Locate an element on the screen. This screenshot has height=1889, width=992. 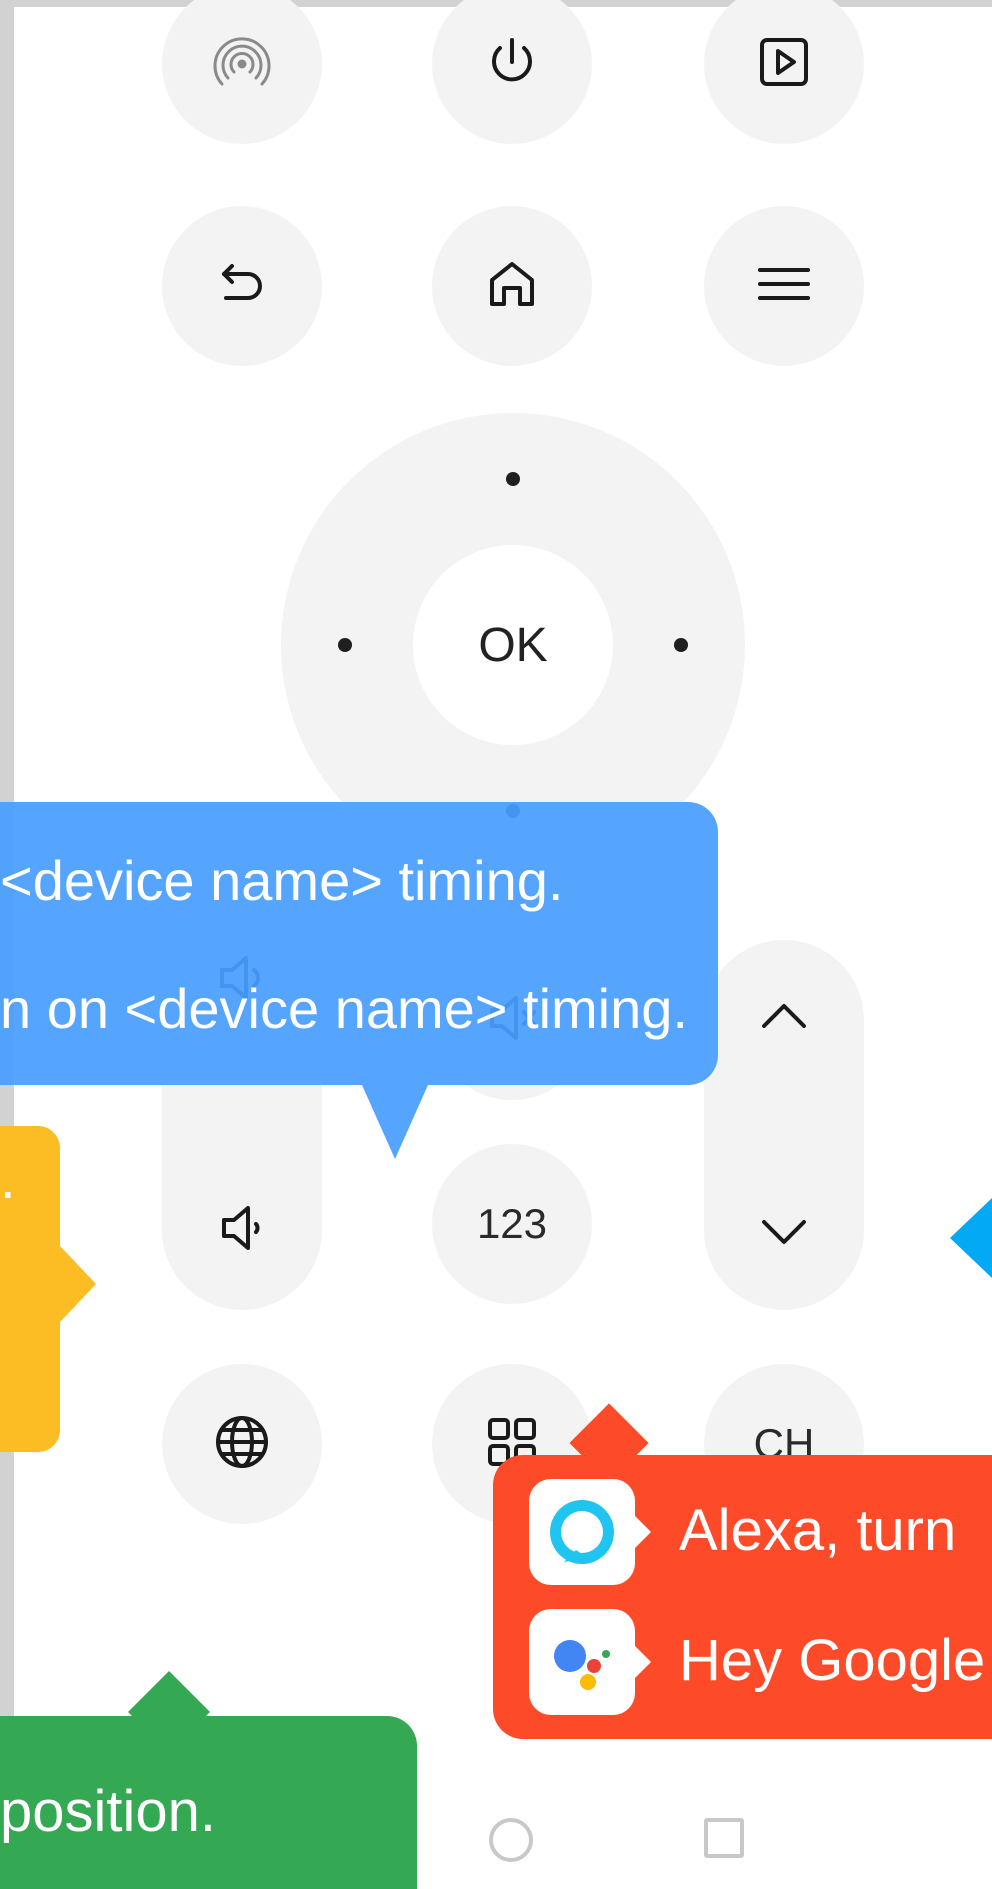
channel-down-icon is located at coordinates (784, 1234).